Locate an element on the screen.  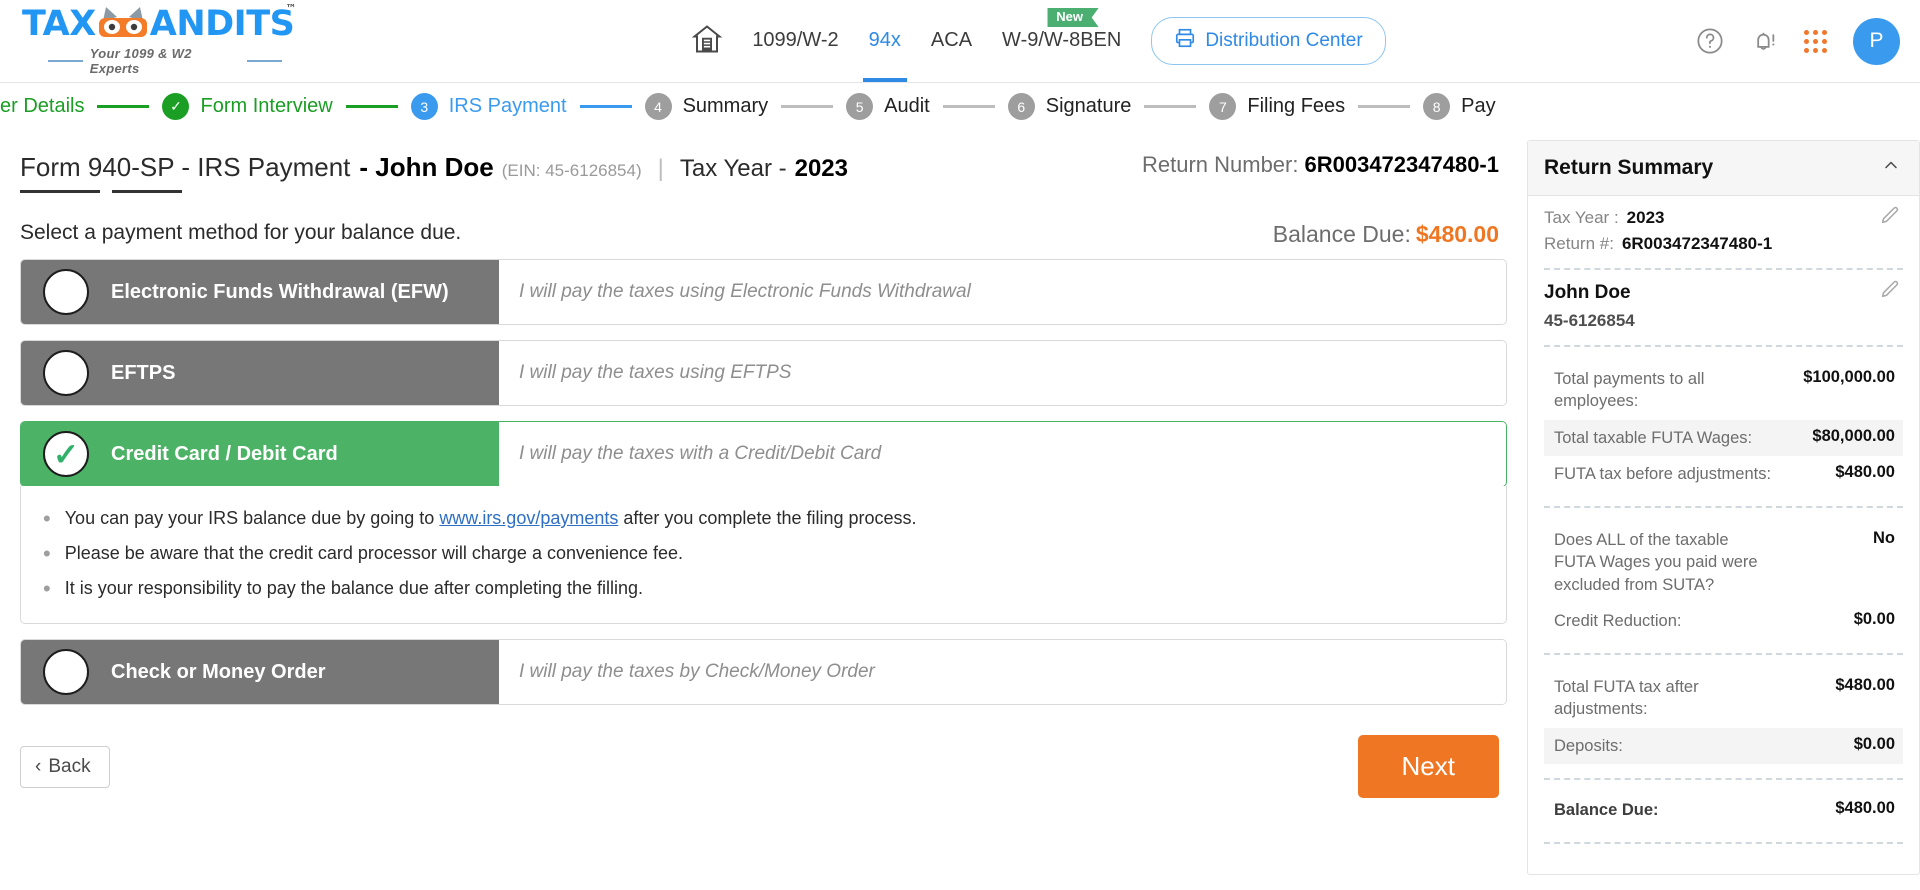
edit-business-pencil-icon is located at coordinates (1890, 291).